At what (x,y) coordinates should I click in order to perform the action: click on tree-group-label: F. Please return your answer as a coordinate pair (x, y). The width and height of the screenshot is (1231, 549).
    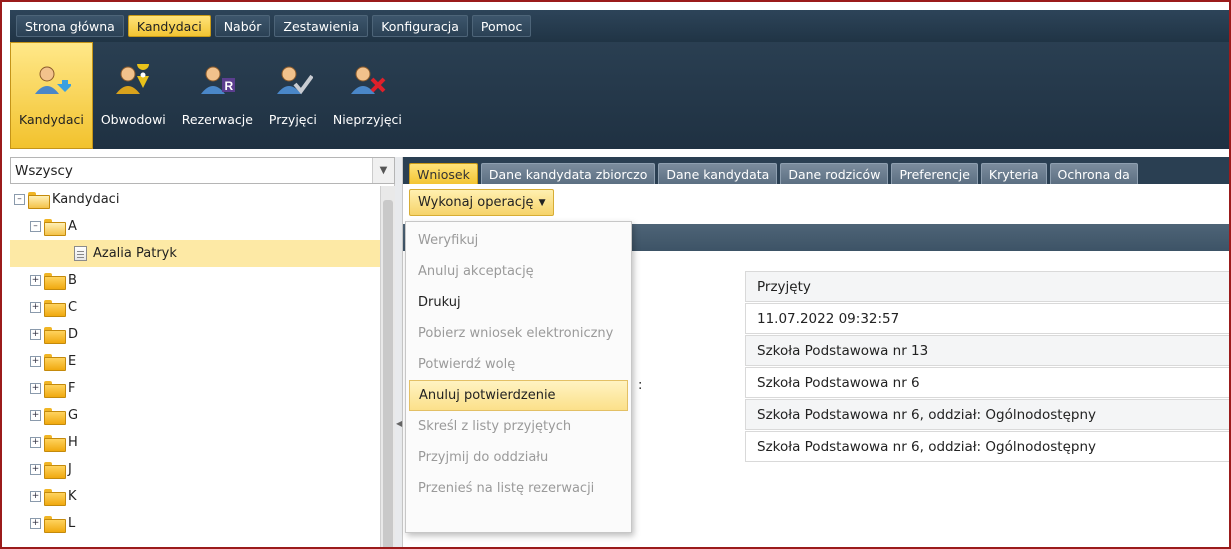
    Looking at the image, I should click on (72, 388).